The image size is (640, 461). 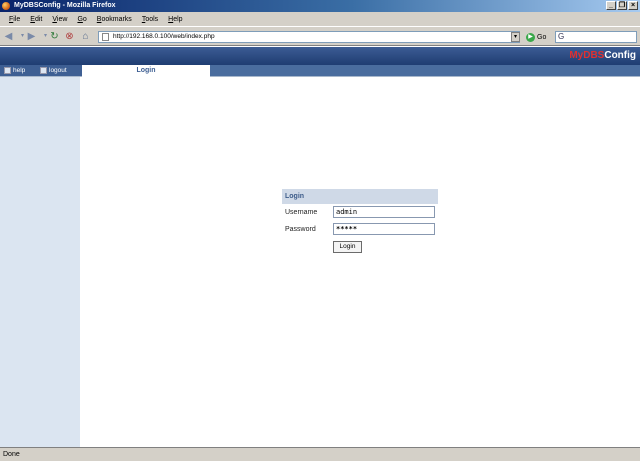 I want to click on address-url: http://192.168.0.100/web/index.php, so click(x=164, y=36).